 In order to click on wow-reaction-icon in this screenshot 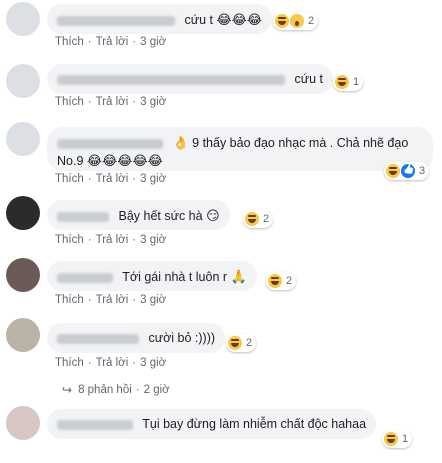, I will do `click(297, 21)`.